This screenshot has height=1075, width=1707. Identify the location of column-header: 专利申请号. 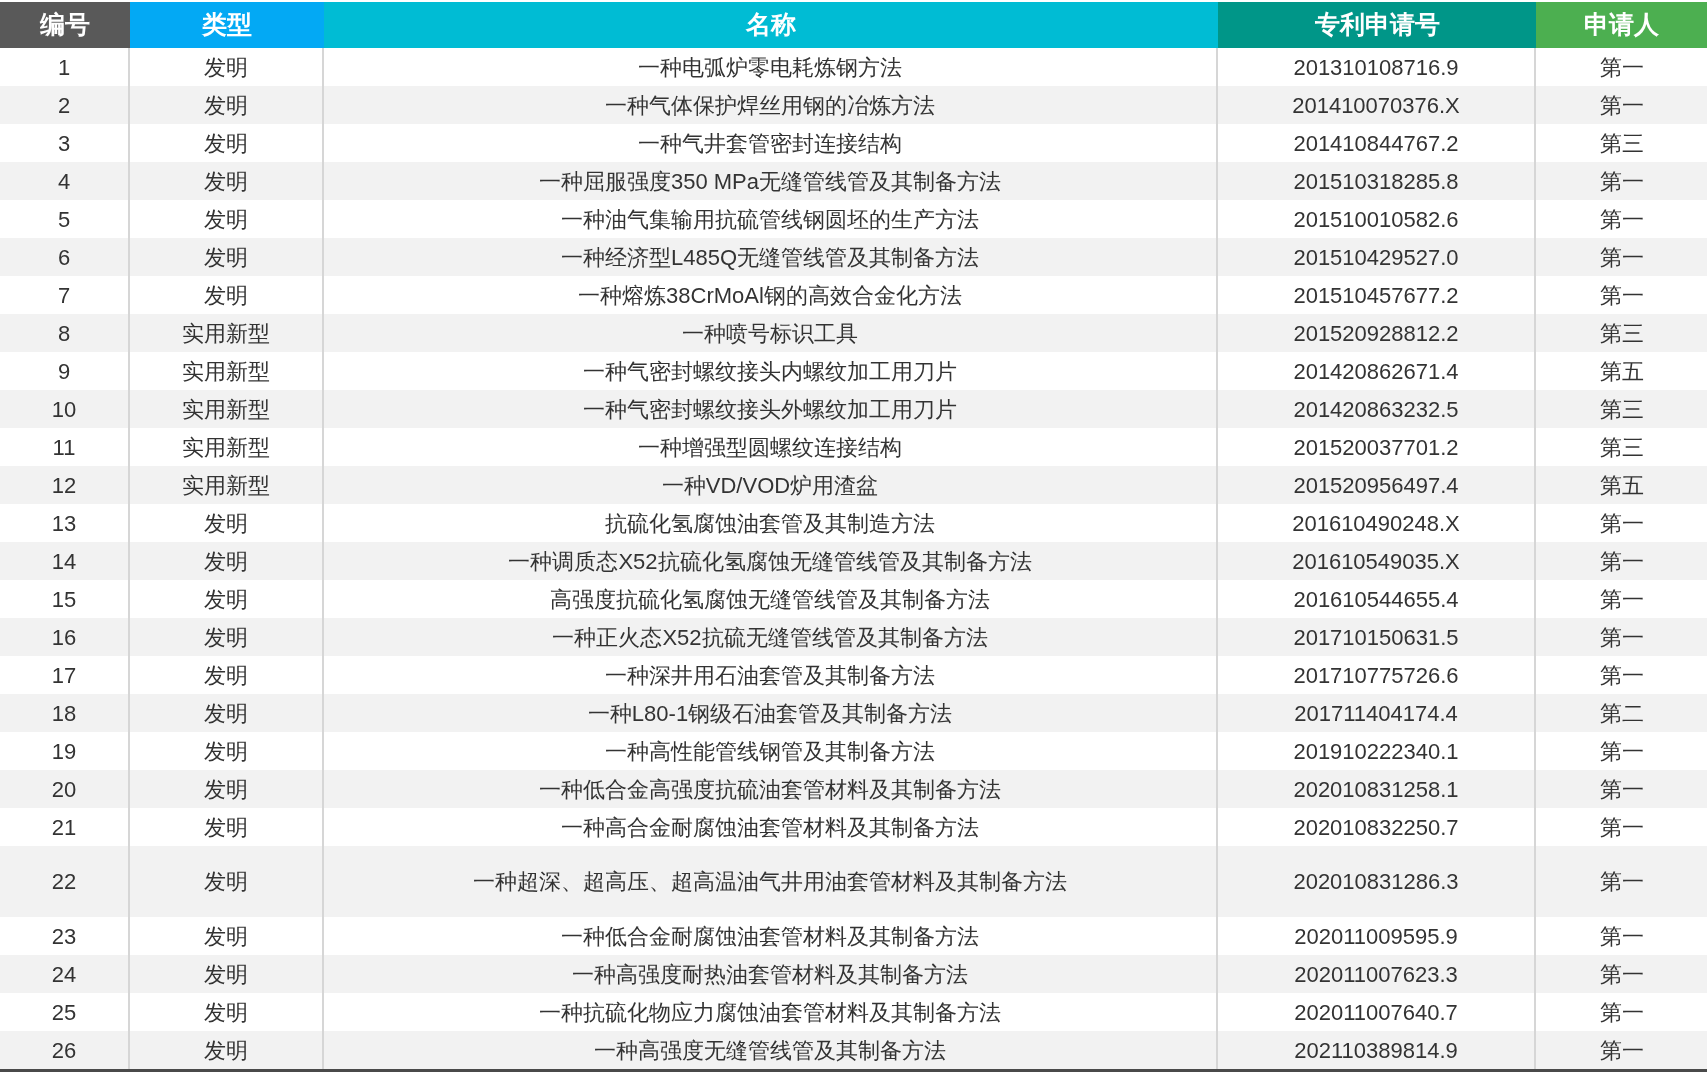
(1377, 25).